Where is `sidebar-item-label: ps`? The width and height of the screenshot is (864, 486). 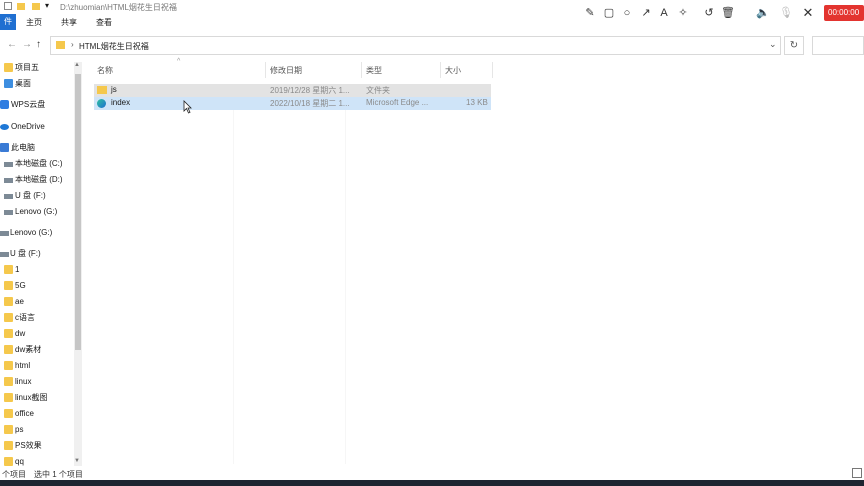 sidebar-item-label: ps is located at coordinates (19, 429).